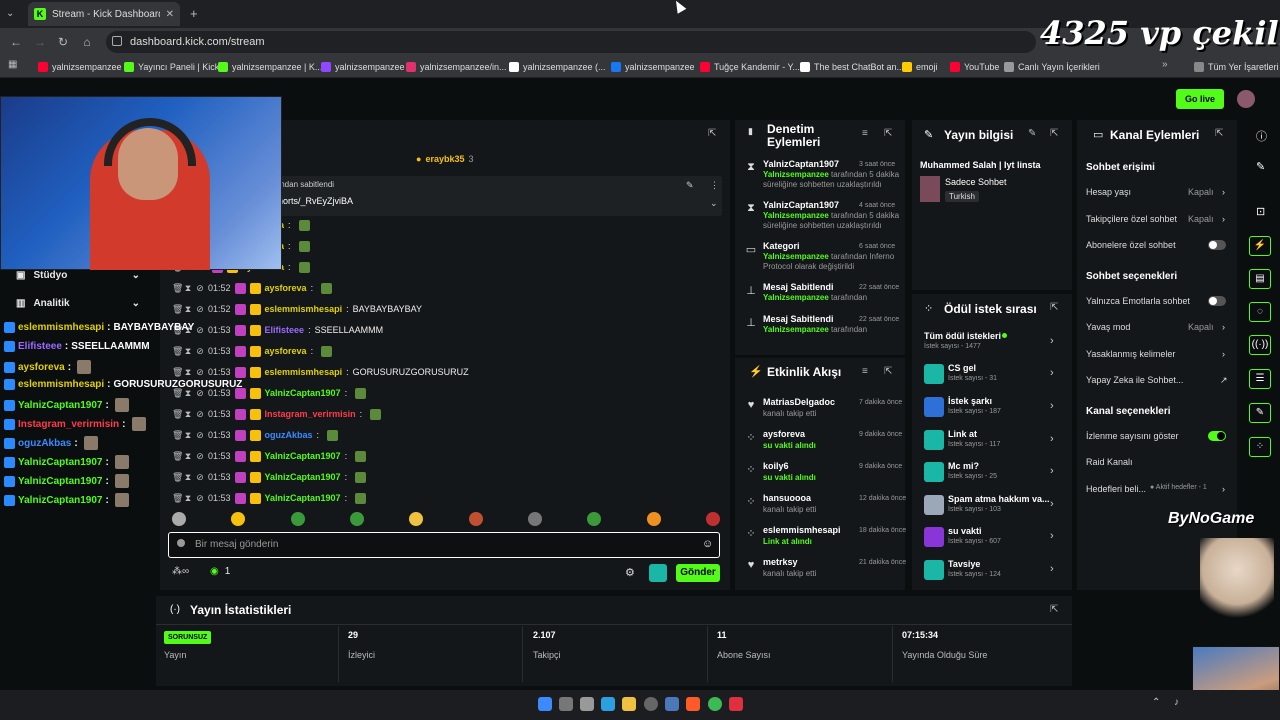  What do you see at coordinates (117, 41) in the screenshot?
I see `site-info-icon` at bounding box center [117, 41].